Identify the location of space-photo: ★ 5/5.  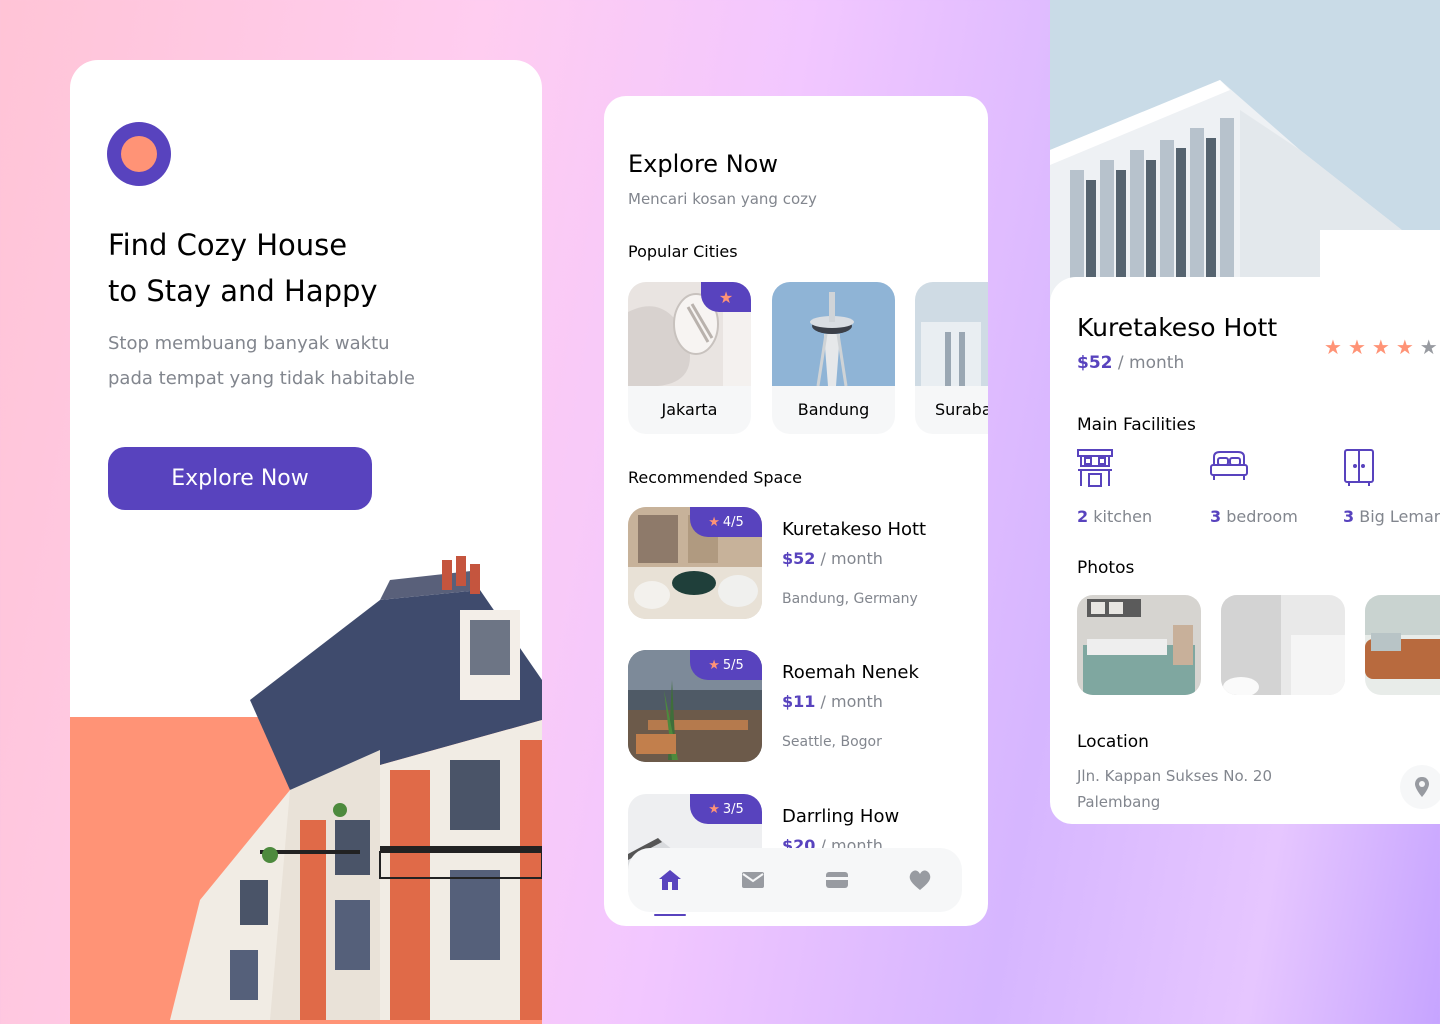
(695, 706).